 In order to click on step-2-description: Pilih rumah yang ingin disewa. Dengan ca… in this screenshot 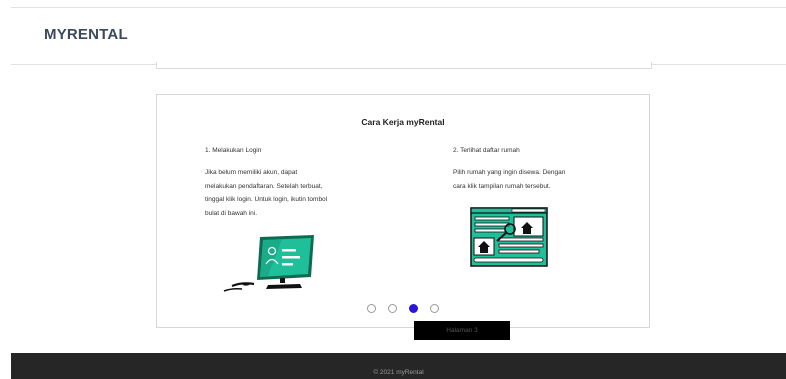, I will do `click(509, 179)`.